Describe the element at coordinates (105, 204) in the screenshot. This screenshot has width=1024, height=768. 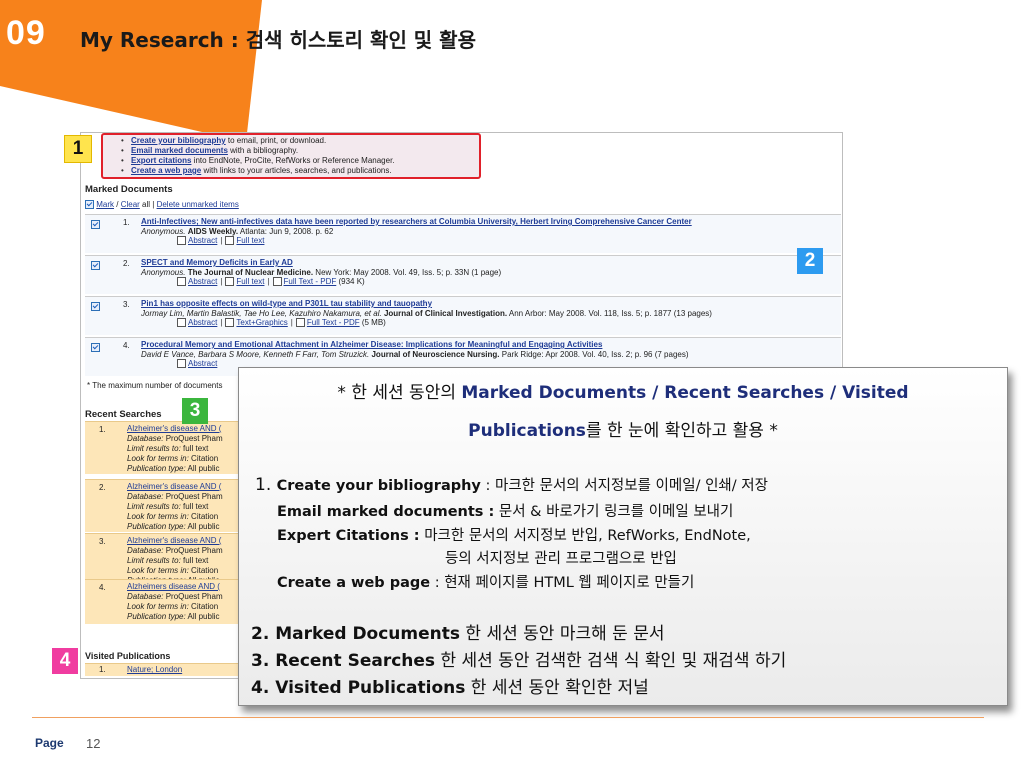
I see `mark-link: Mark` at that location.